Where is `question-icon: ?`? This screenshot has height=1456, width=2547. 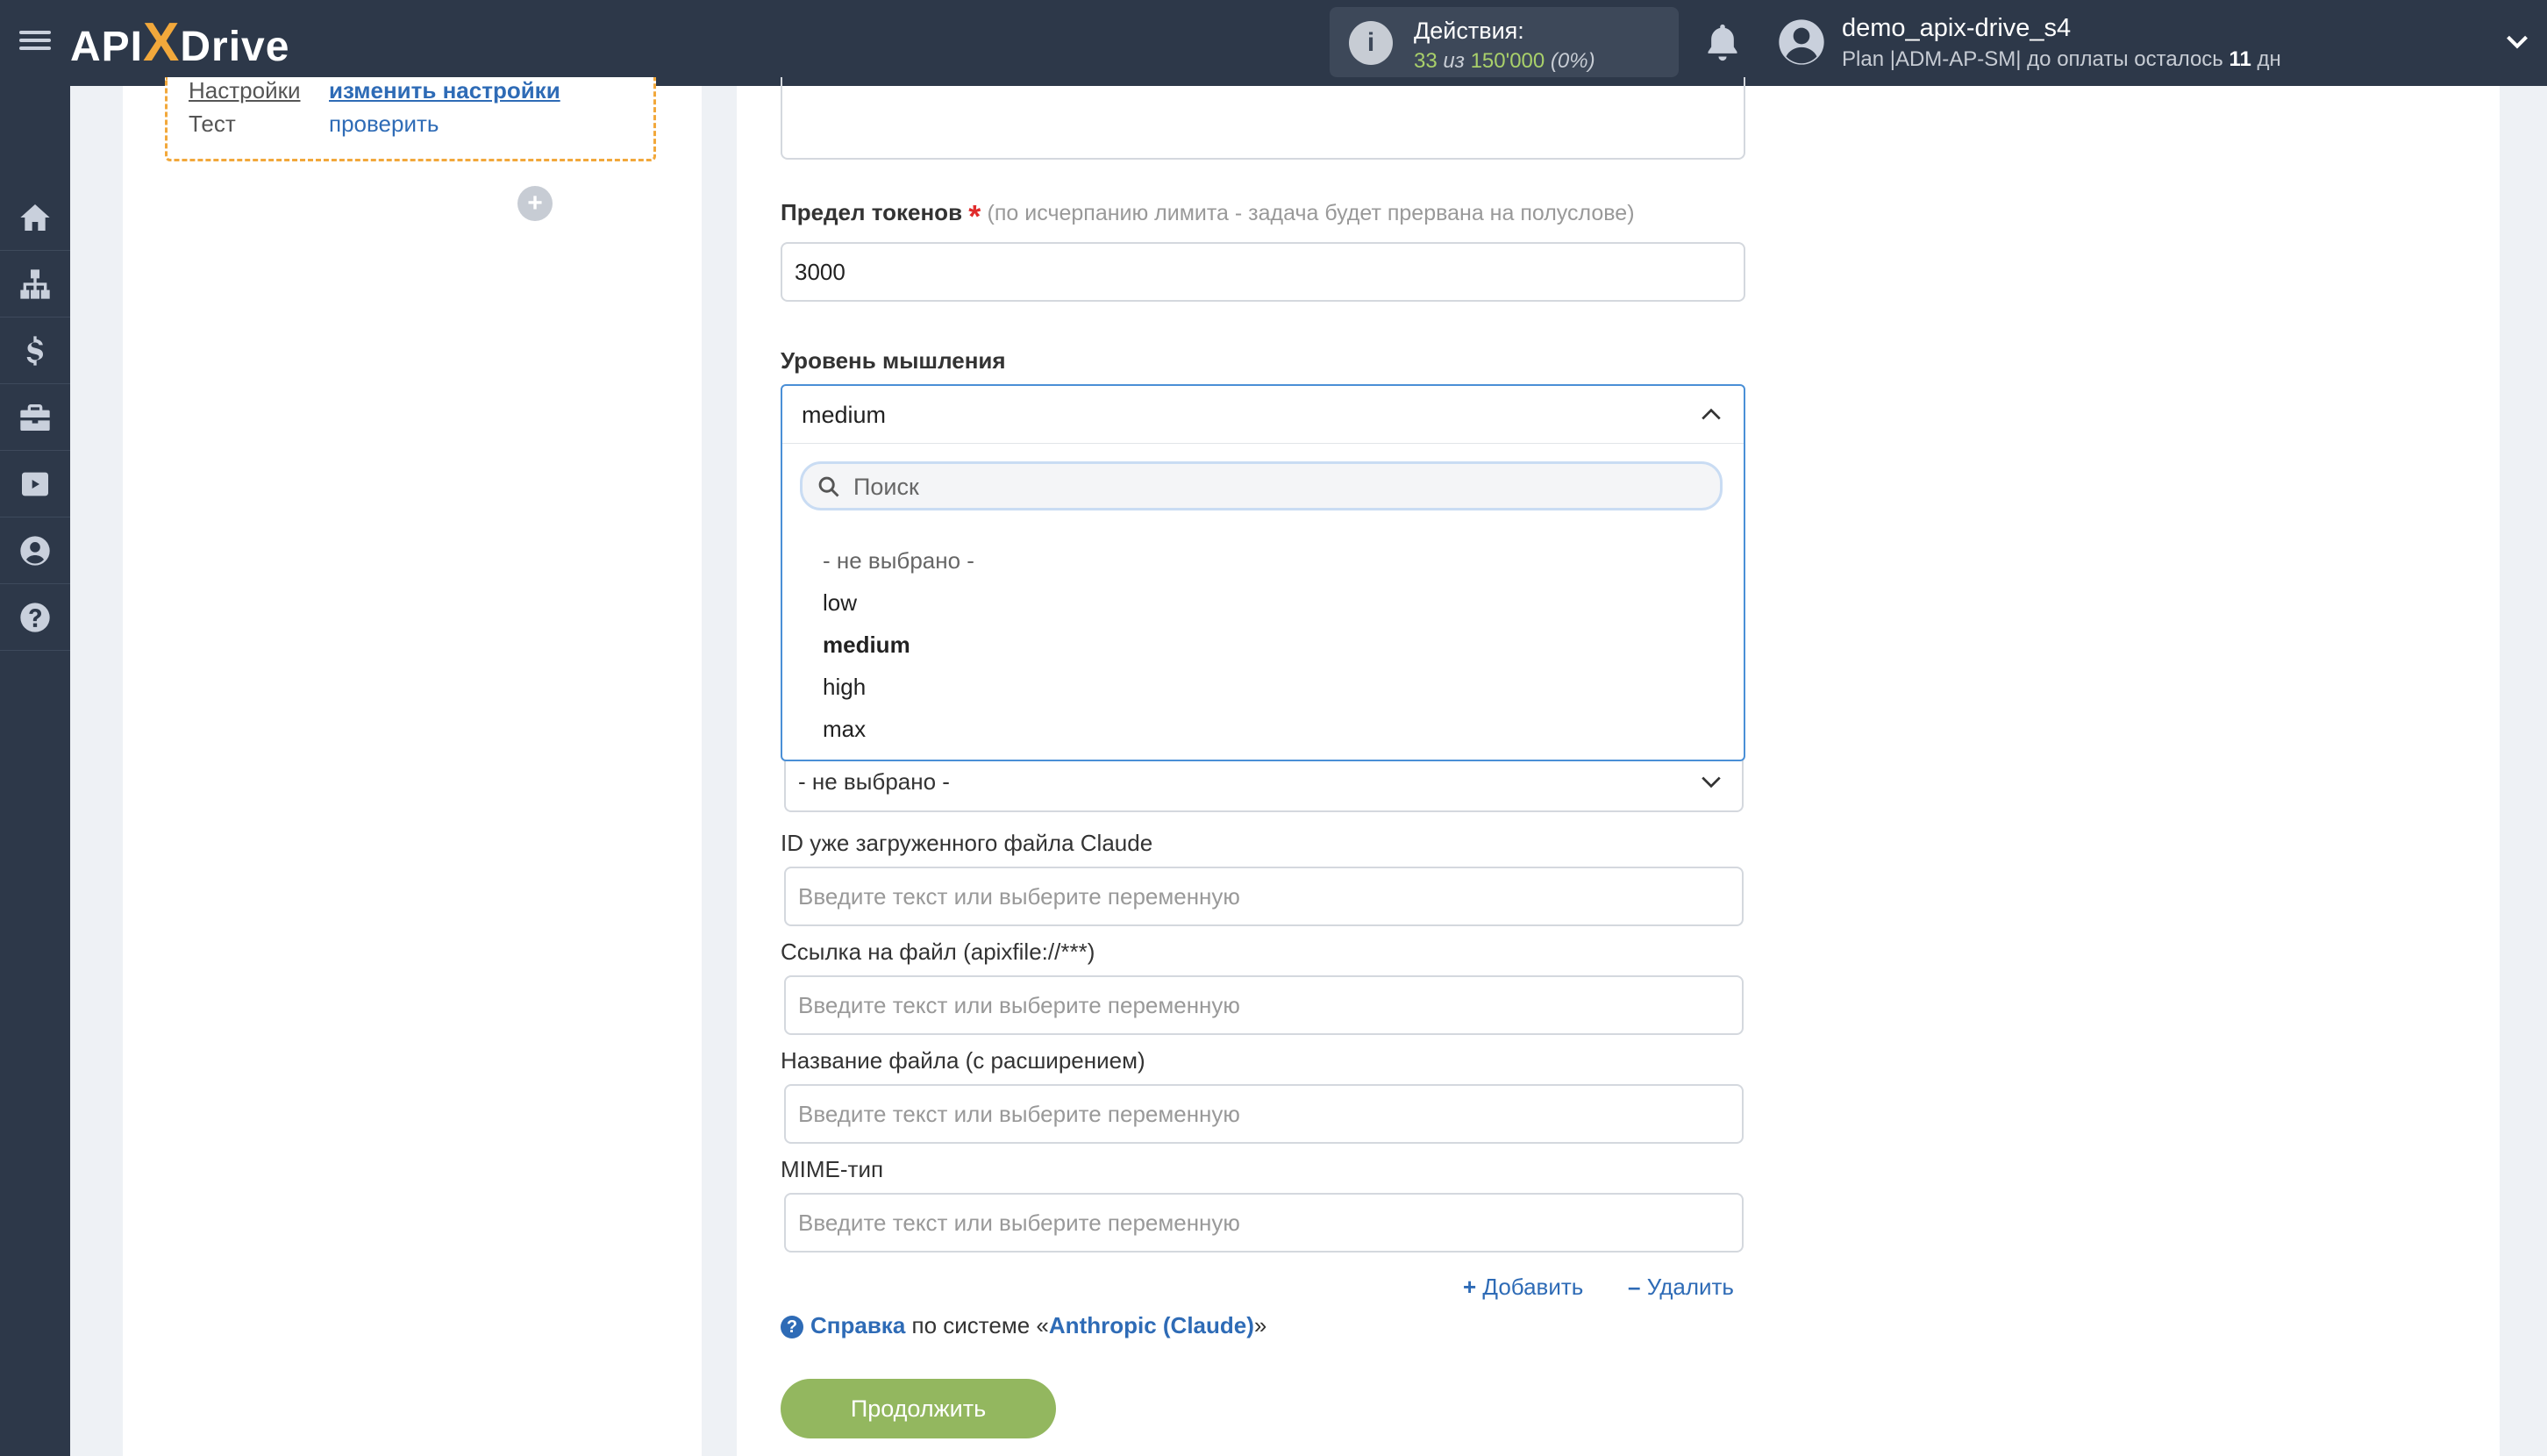
question-icon: ? is located at coordinates (792, 1327).